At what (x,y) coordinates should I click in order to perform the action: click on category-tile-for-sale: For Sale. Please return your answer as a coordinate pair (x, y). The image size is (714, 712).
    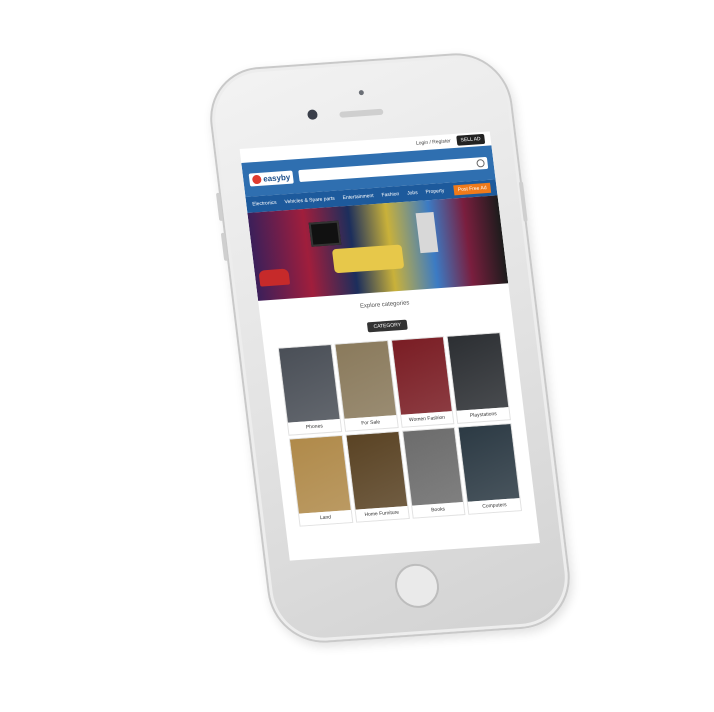
    Looking at the image, I should click on (366, 386).